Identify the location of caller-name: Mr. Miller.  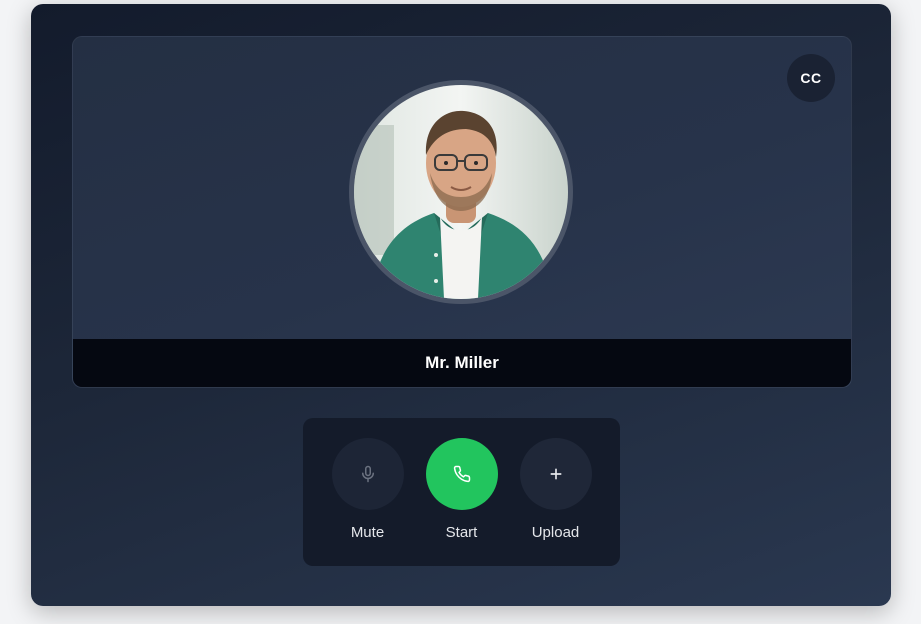
(462, 362).